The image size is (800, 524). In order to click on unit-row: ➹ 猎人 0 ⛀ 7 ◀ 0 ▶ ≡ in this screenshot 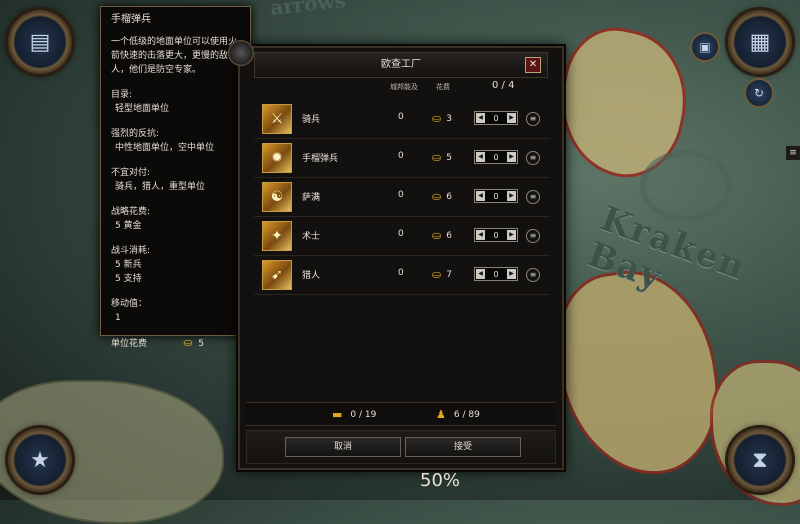, I will do `click(402, 275)`.